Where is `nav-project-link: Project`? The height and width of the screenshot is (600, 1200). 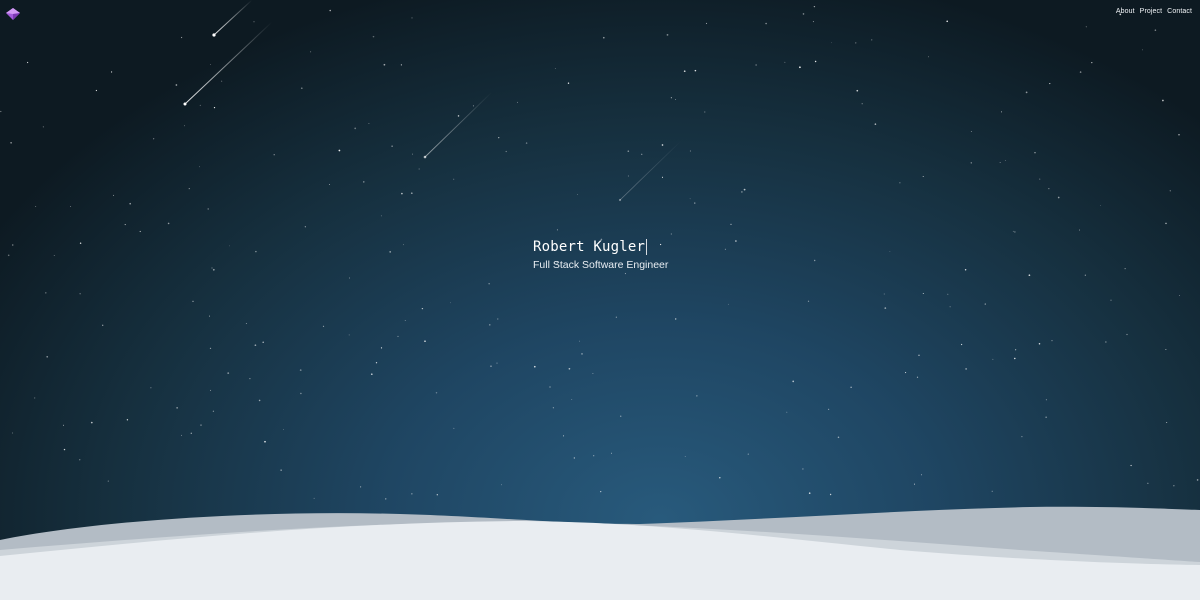 nav-project-link: Project is located at coordinates (1151, 11).